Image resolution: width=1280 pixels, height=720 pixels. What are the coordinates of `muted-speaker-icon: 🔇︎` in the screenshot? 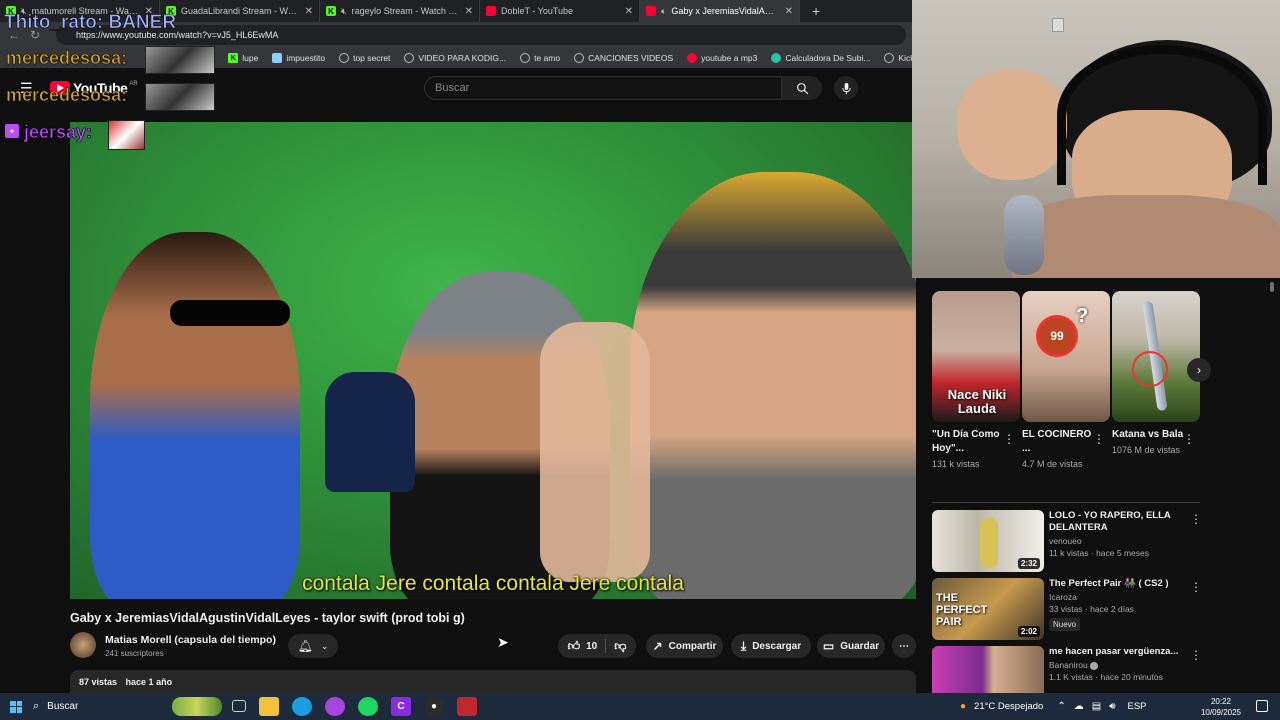 It's located at (344, 11).